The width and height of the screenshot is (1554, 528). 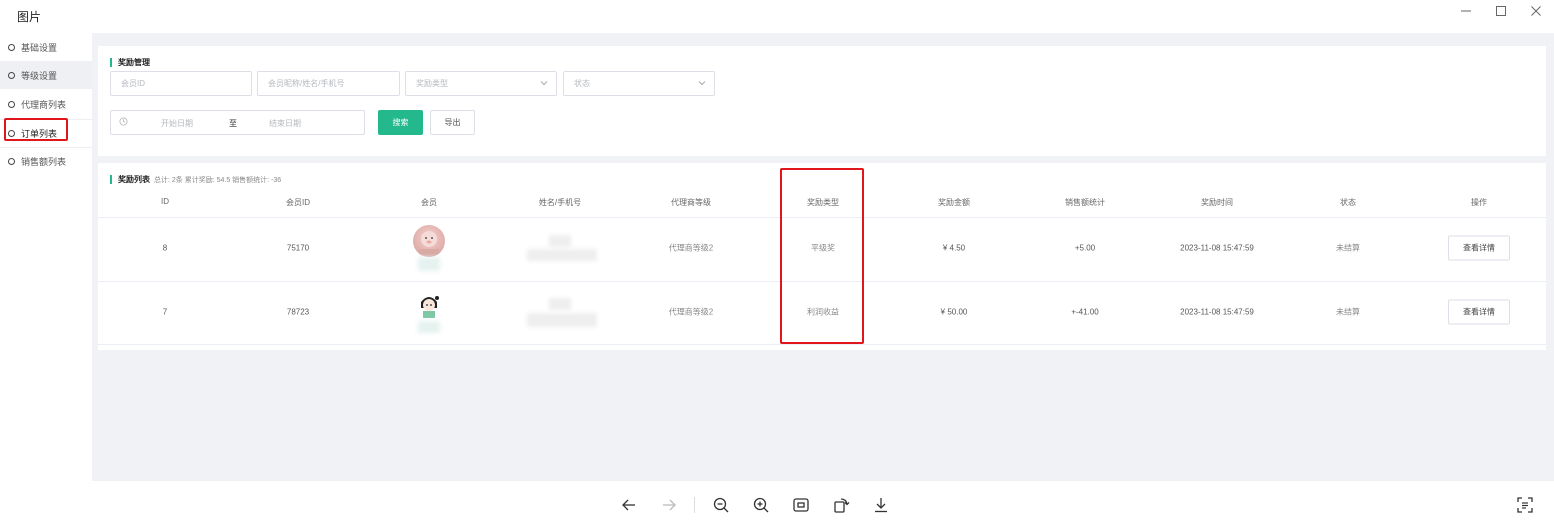 I want to click on sidebar-item-agent-list: 代理商列表, so click(x=46, y=104).